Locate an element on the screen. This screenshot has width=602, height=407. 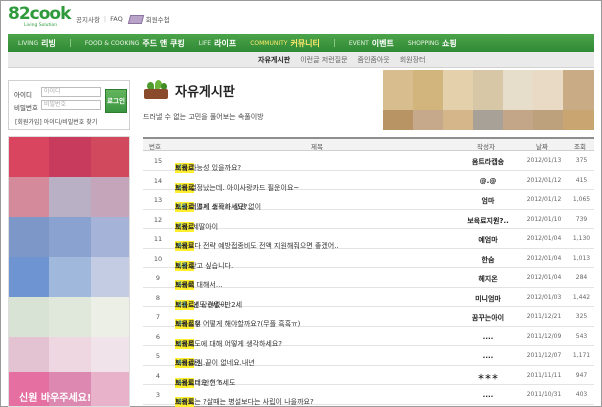
member-notebook-link: 회원수첩 is located at coordinates (158, 19).